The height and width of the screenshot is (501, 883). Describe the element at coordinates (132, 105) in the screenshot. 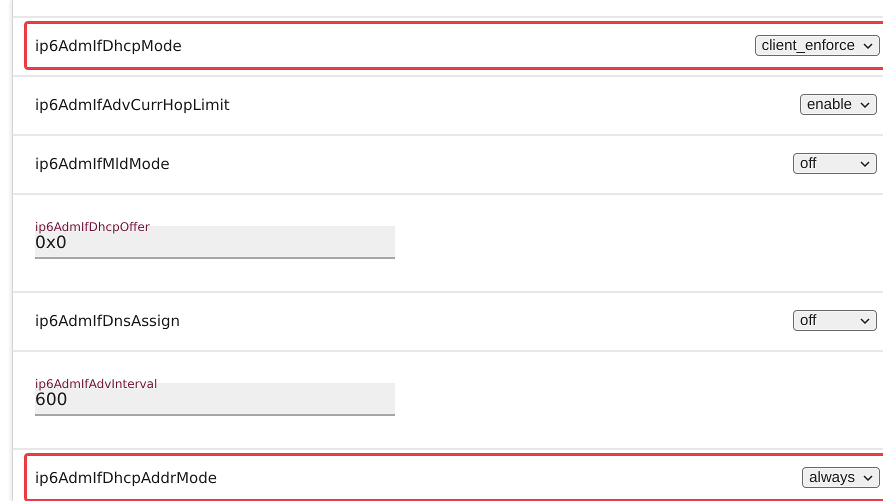

I see `setting-label: ip6AdmIfAdvCurrHopLimit` at that location.